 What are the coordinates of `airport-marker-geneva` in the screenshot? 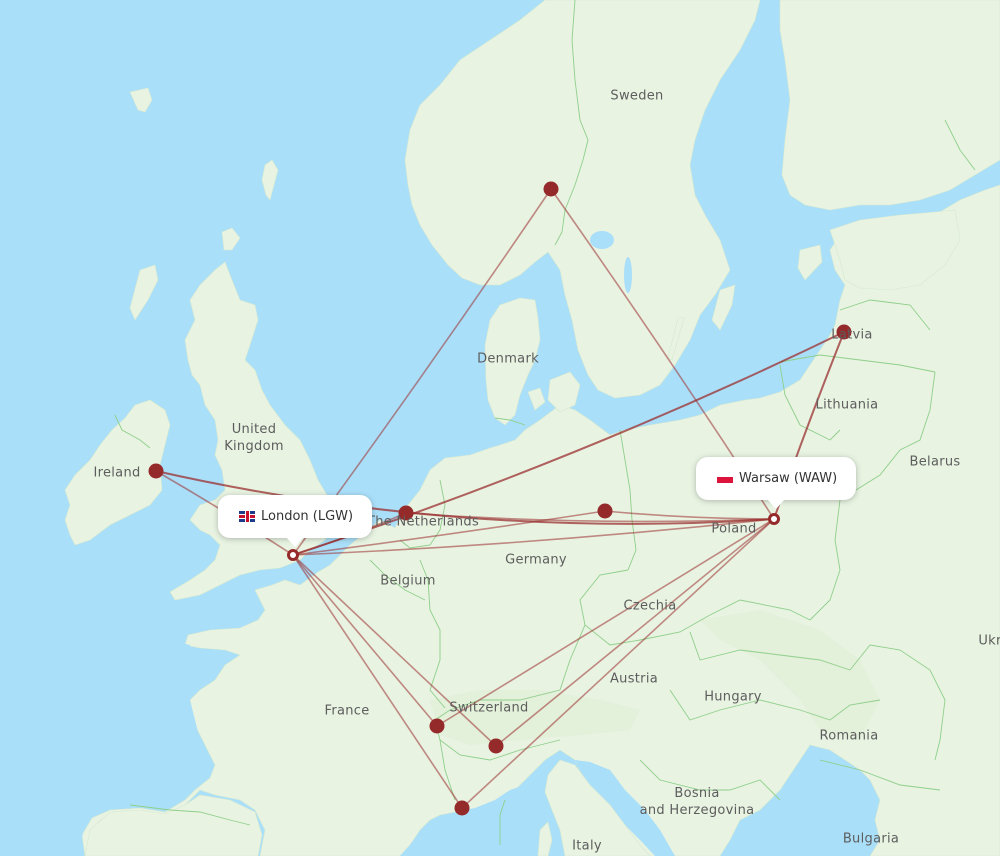 It's located at (437, 726).